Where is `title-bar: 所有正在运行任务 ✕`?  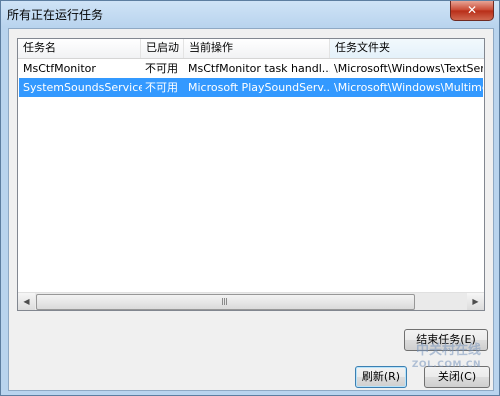 title-bar: 所有正在运行任务 ✕ is located at coordinates (250, 14).